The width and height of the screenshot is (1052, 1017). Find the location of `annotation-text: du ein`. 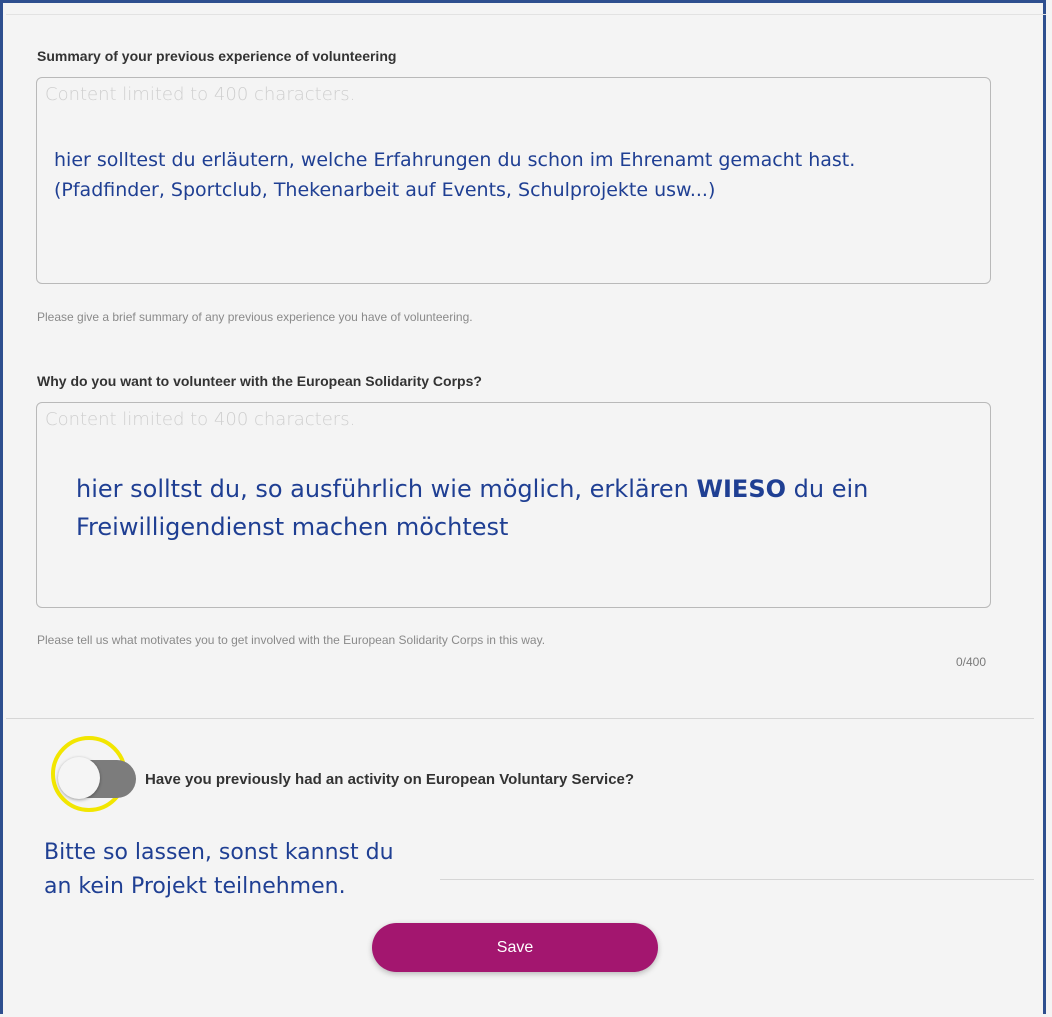

annotation-text: du ein is located at coordinates (827, 489).